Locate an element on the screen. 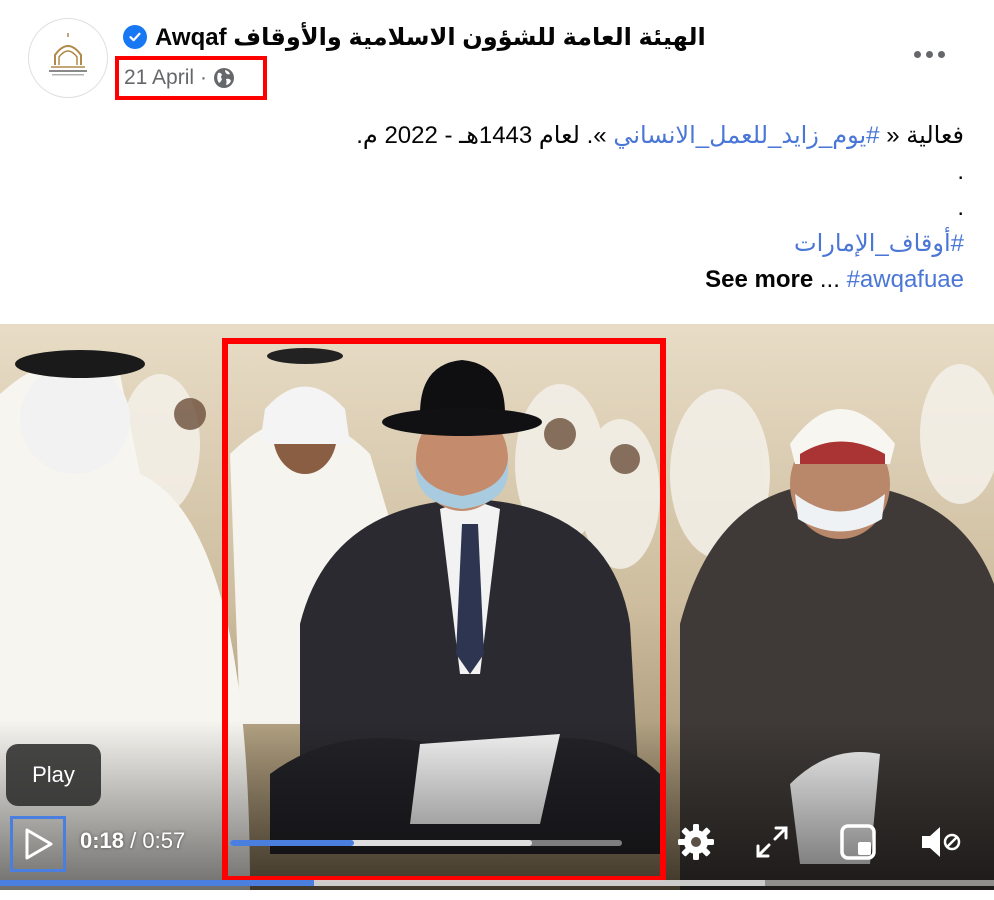 The image size is (994, 900). picture-in-picture-button is located at coordinates (858, 842).